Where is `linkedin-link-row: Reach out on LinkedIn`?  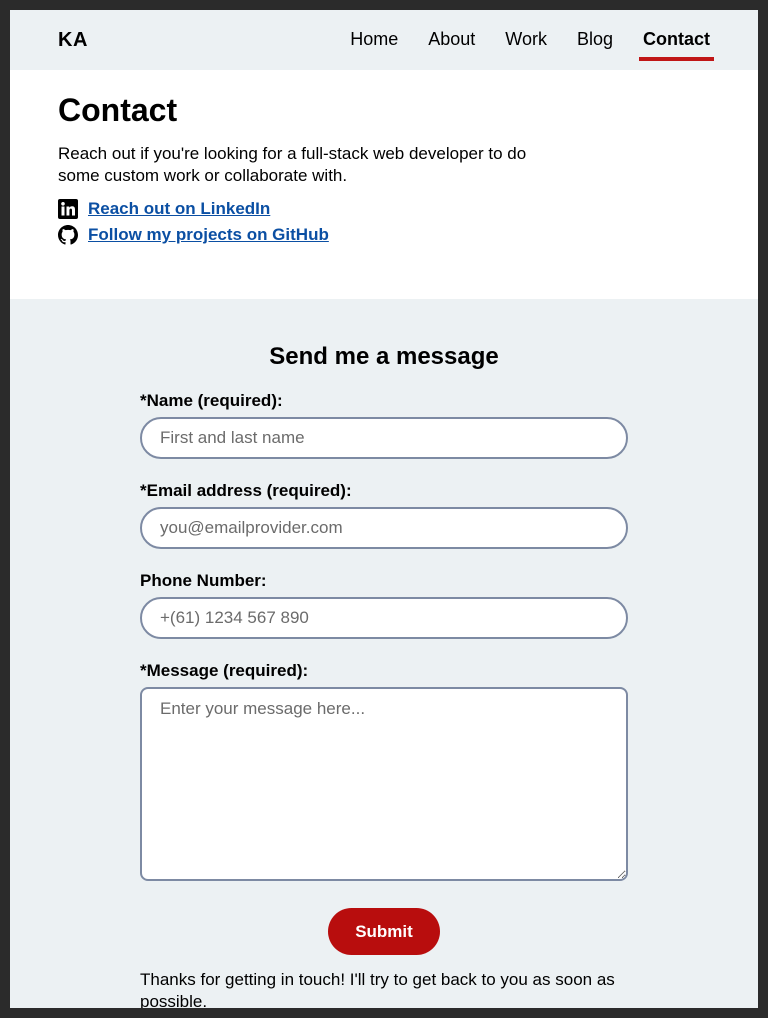 linkedin-link-row: Reach out on LinkedIn is located at coordinates (384, 209).